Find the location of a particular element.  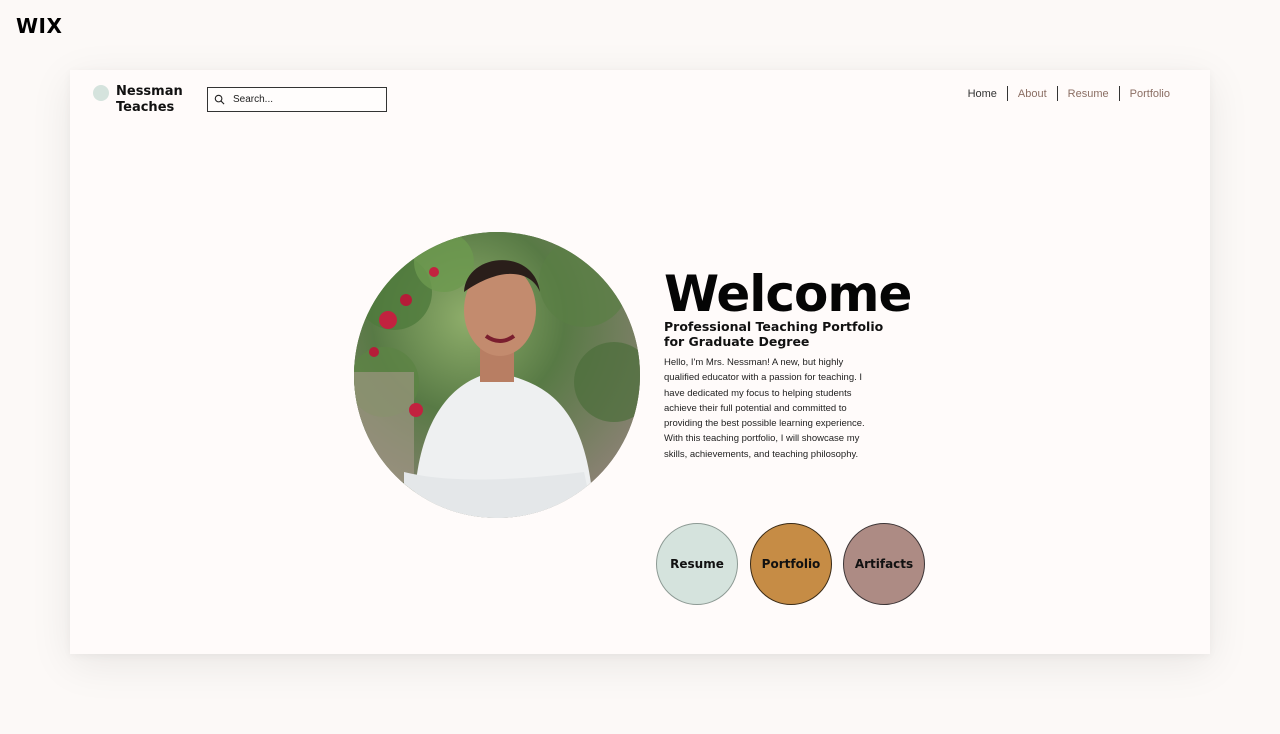

resume-button: Resume is located at coordinates (697, 564).